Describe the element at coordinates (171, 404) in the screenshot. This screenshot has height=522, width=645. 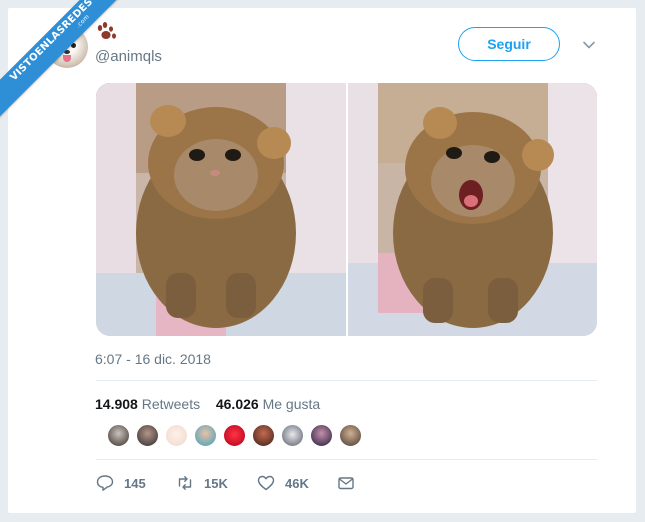
I see `retweets-label: Retweets` at that location.